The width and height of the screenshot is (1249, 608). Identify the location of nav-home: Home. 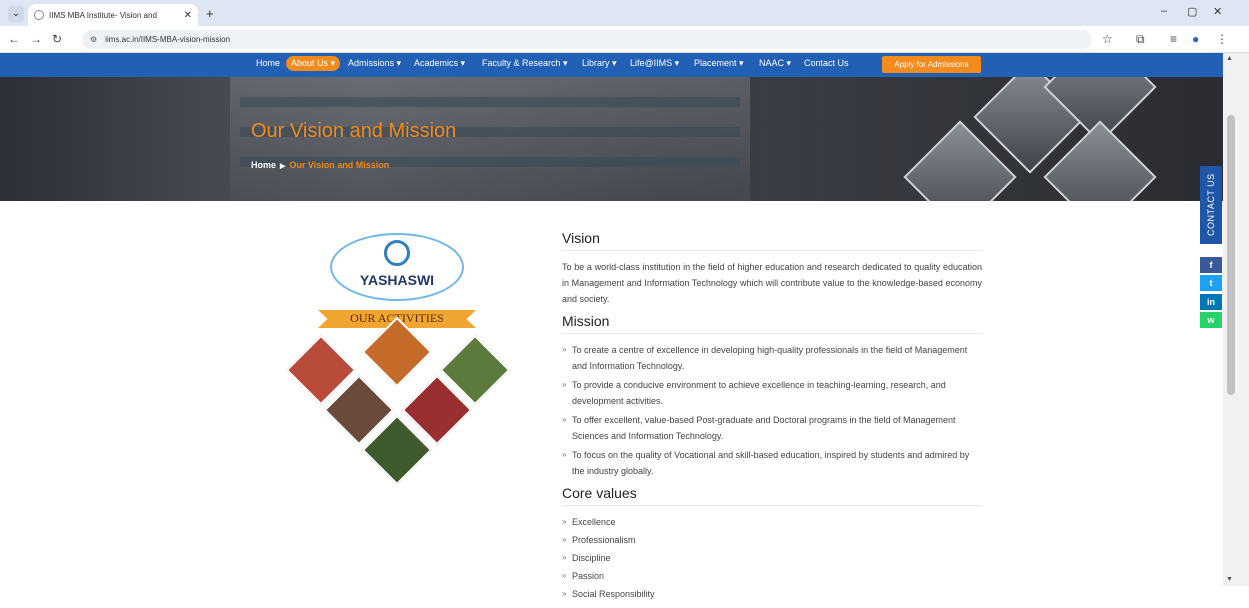
(268, 63).